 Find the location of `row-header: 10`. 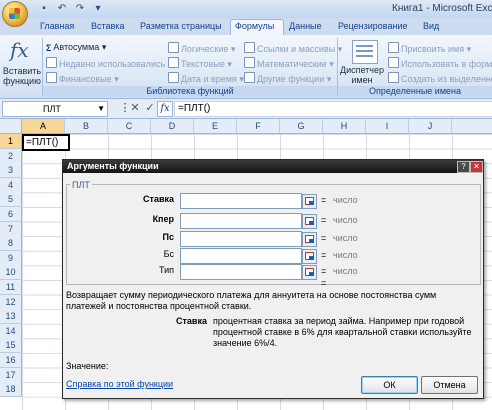

row-header: 10 is located at coordinates (11, 273).